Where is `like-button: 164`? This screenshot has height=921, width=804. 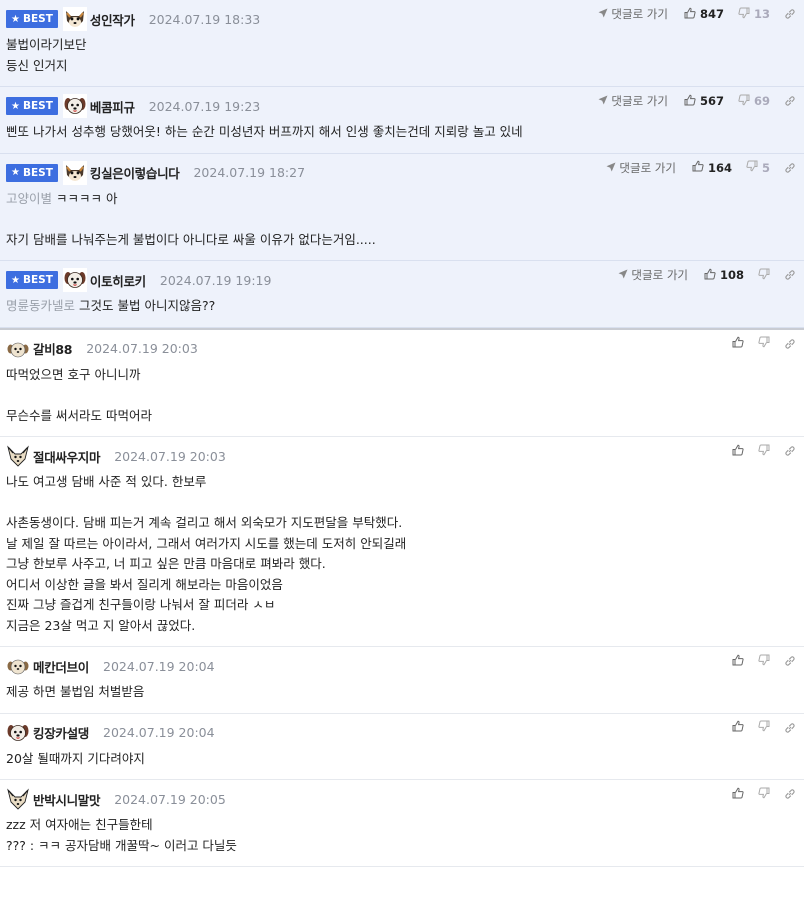 like-button: 164 is located at coordinates (712, 167).